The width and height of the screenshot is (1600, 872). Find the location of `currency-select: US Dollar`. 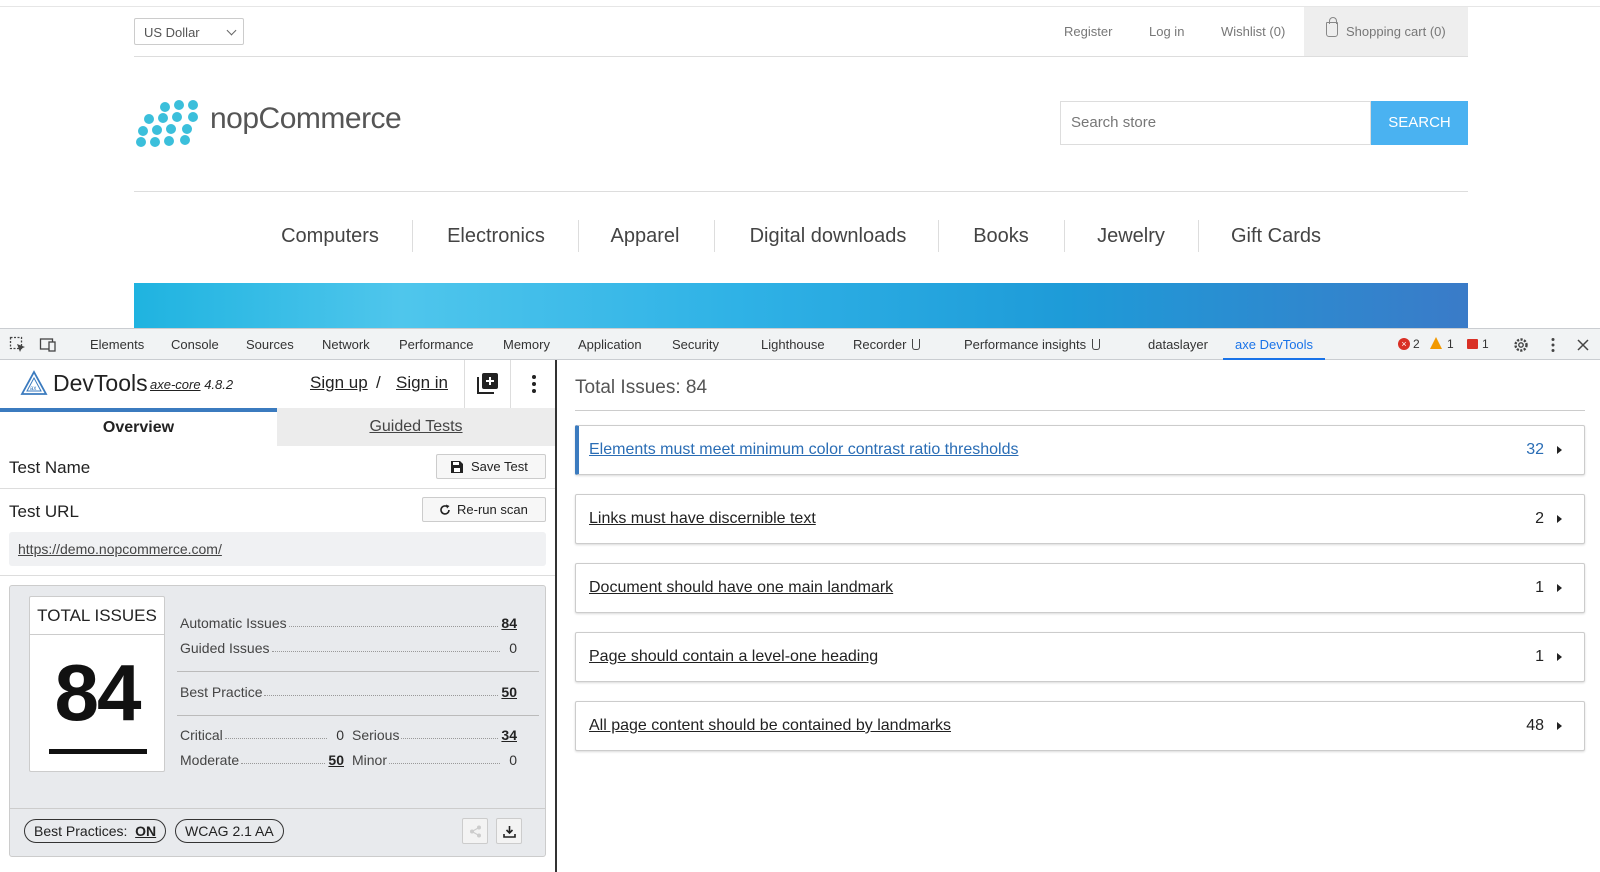

currency-select: US Dollar is located at coordinates (189, 31).